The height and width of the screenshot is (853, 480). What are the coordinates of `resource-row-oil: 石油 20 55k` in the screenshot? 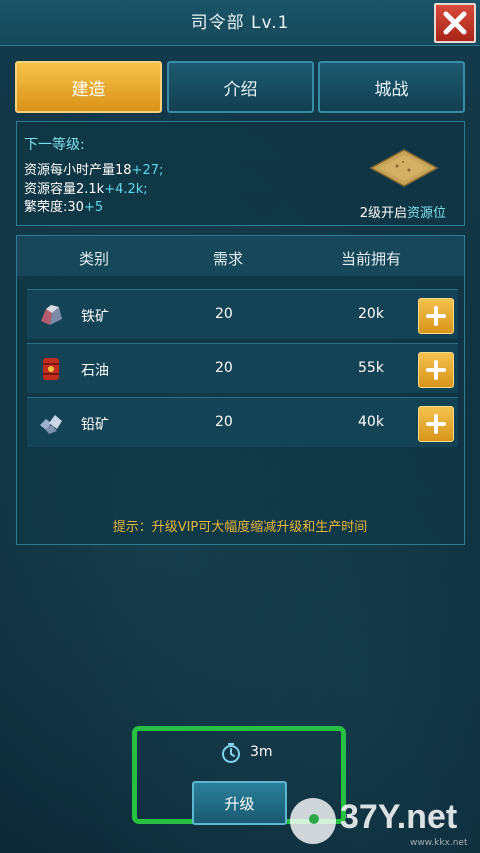 It's located at (242, 368).